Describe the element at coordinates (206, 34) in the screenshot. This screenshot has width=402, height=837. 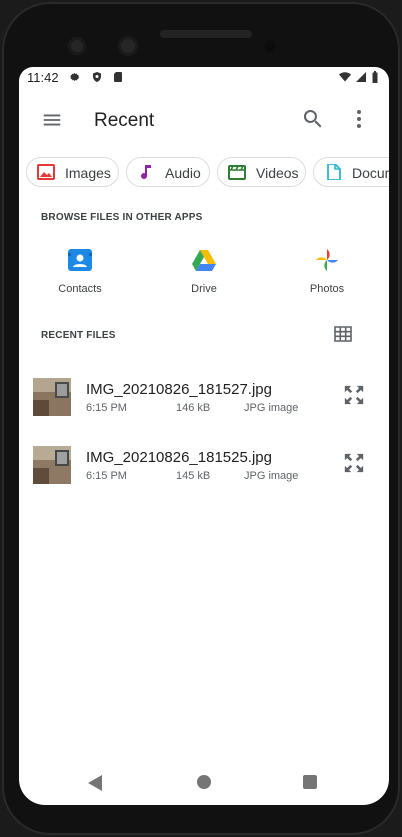
I see `earpiece-speaker` at that location.